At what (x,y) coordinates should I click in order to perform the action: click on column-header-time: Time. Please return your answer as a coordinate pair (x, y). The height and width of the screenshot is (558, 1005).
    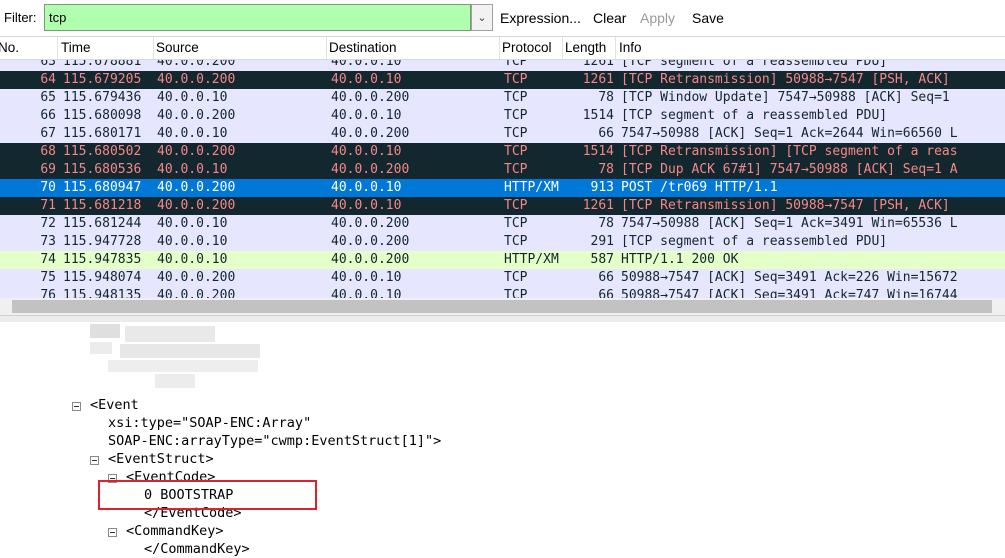
    Looking at the image, I should click on (76, 47).